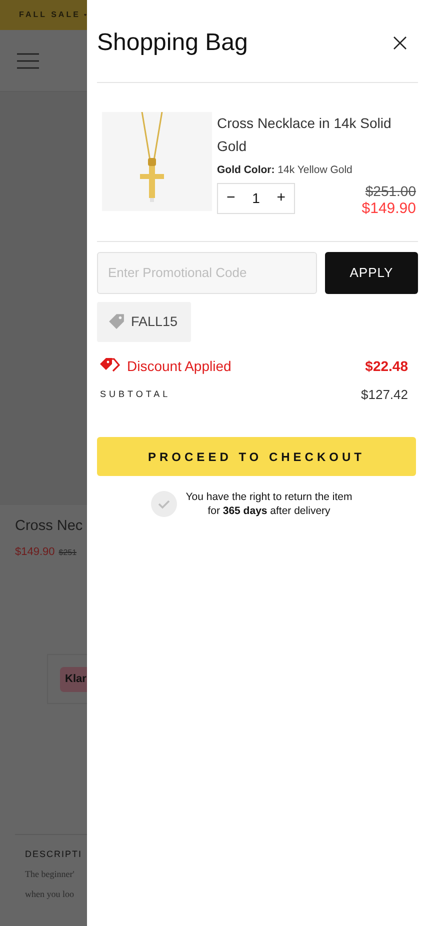 The width and height of the screenshot is (428, 926). I want to click on discount-label: Discount Applied, so click(179, 366).